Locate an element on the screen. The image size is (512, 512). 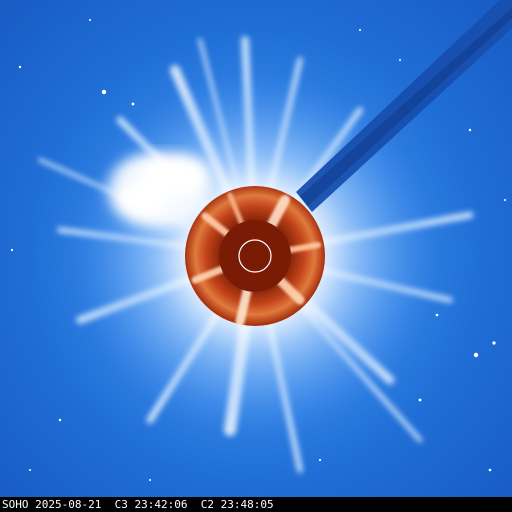
c3-timestamp: 23:42:06 is located at coordinates (161, 504).